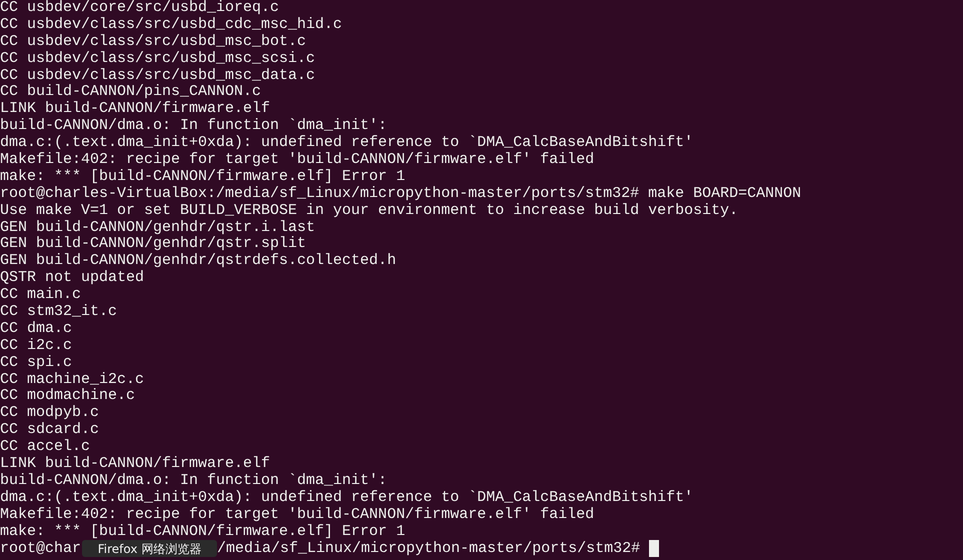 The image size is (963, 560). Describe the element at coordinates (50, 430) in the screenshot. I see `terminal-line: CC sdcard.c` at that location.